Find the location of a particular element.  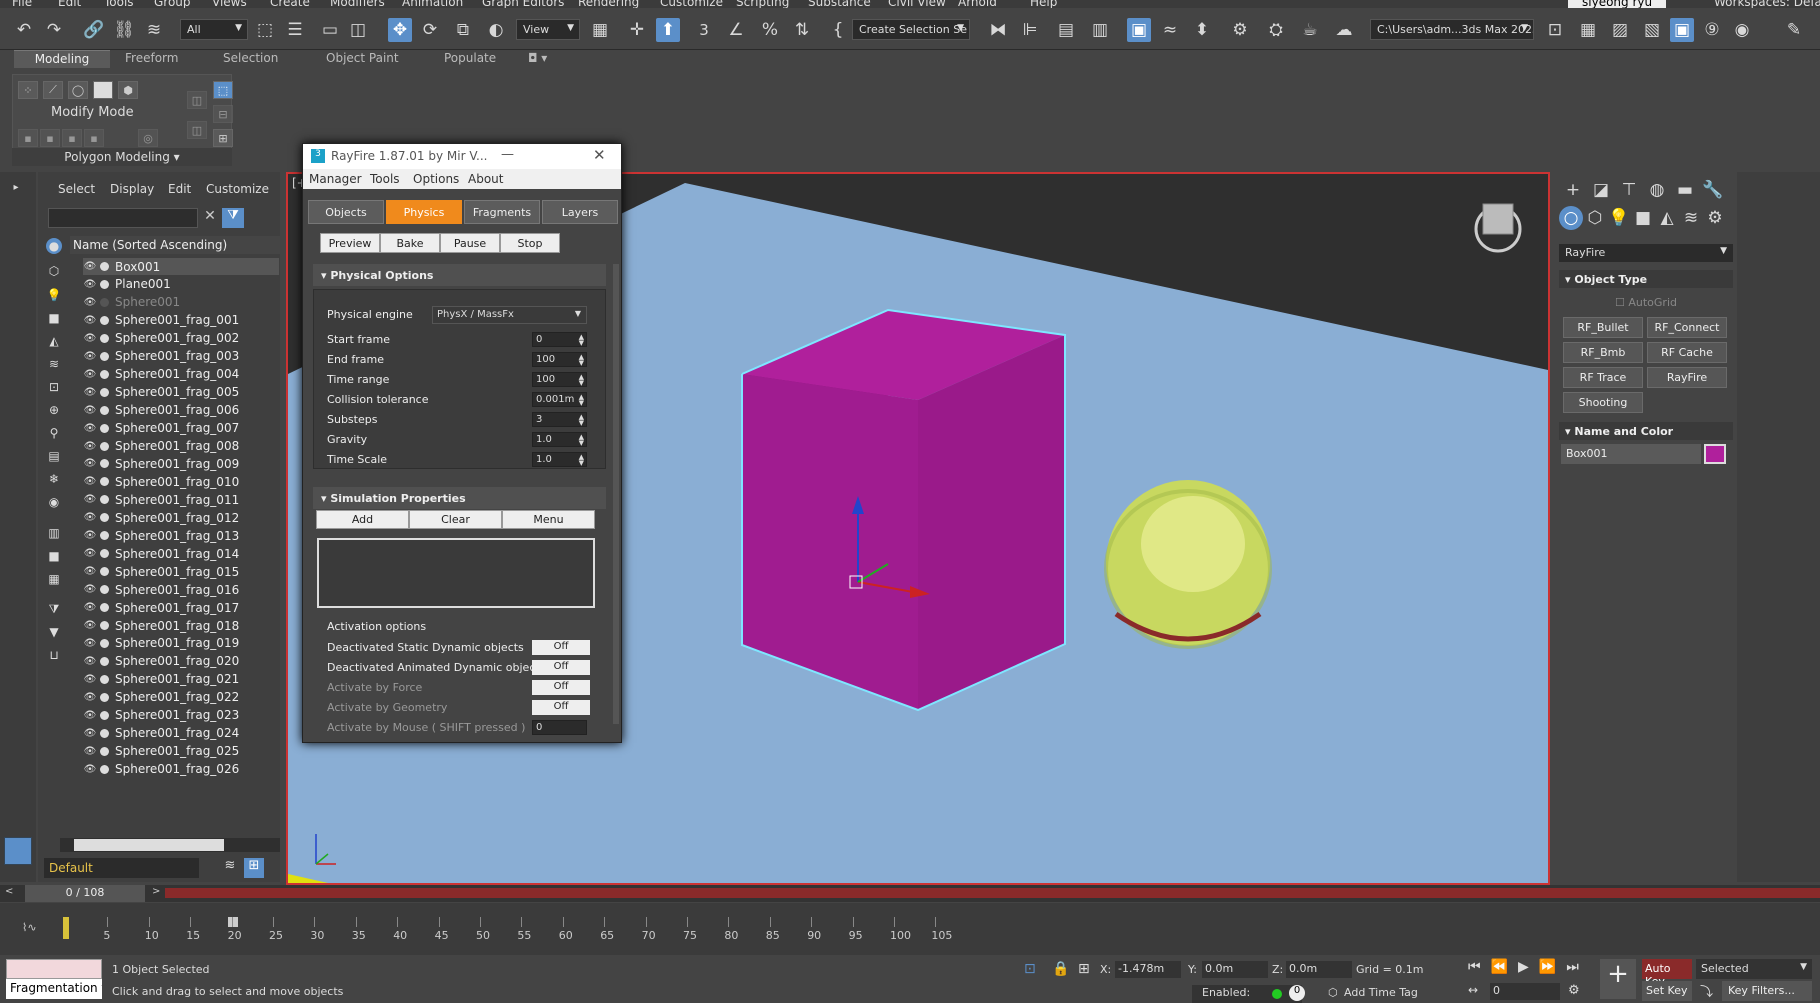

user-account: siyeong ryu is located at coordinates (1617, 4).